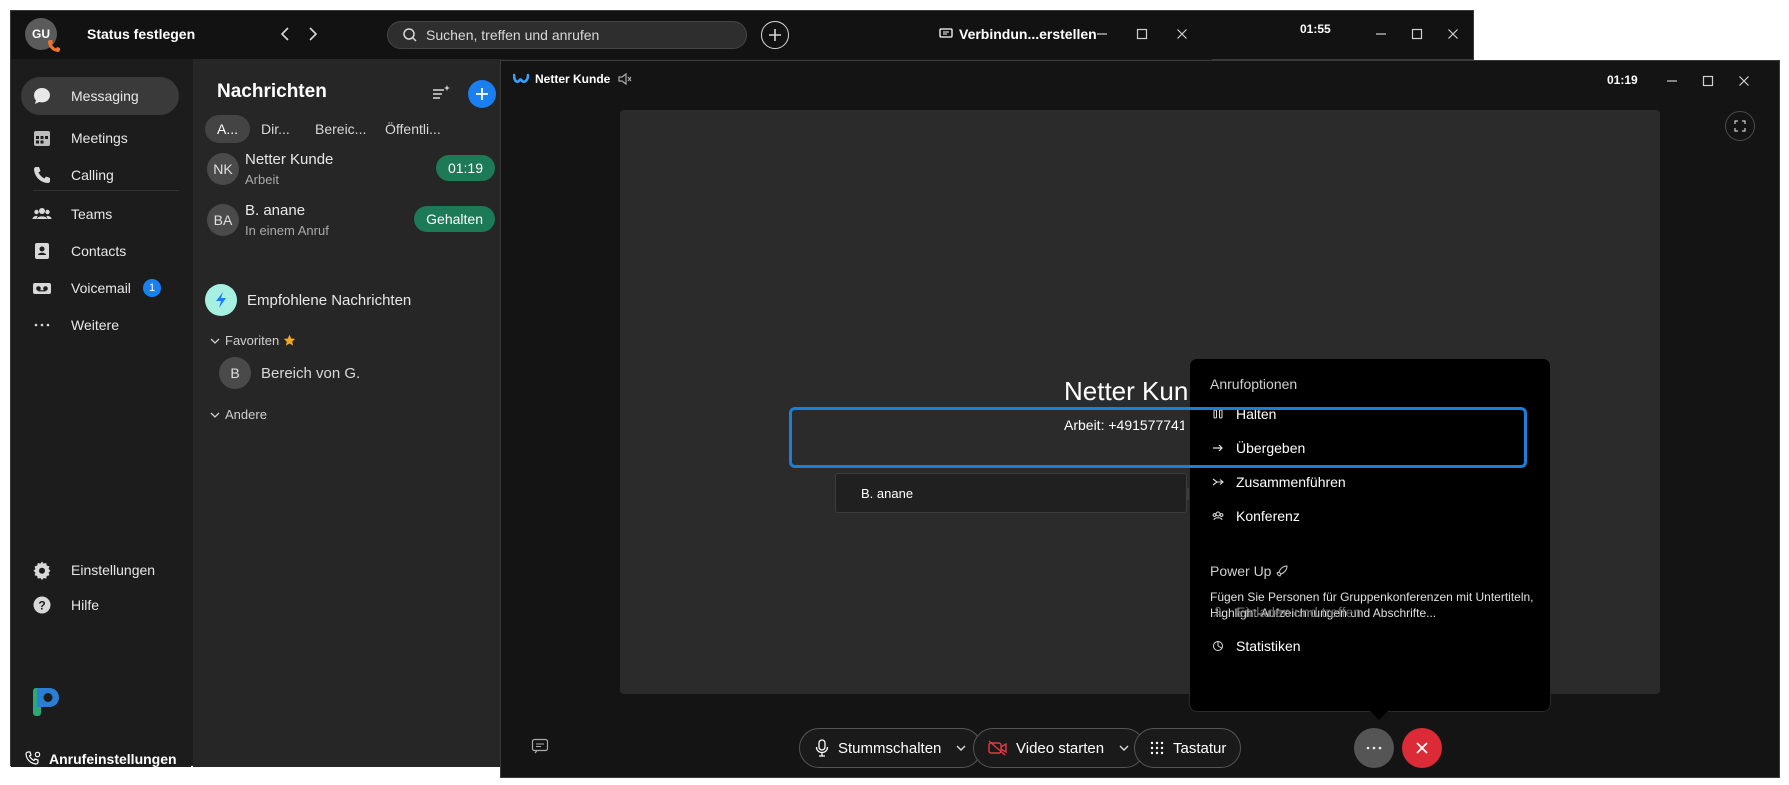 This screenshot has width=1789, height=785. I want to click on favorite-space-item: B Bereich von G., so click(289, 373).